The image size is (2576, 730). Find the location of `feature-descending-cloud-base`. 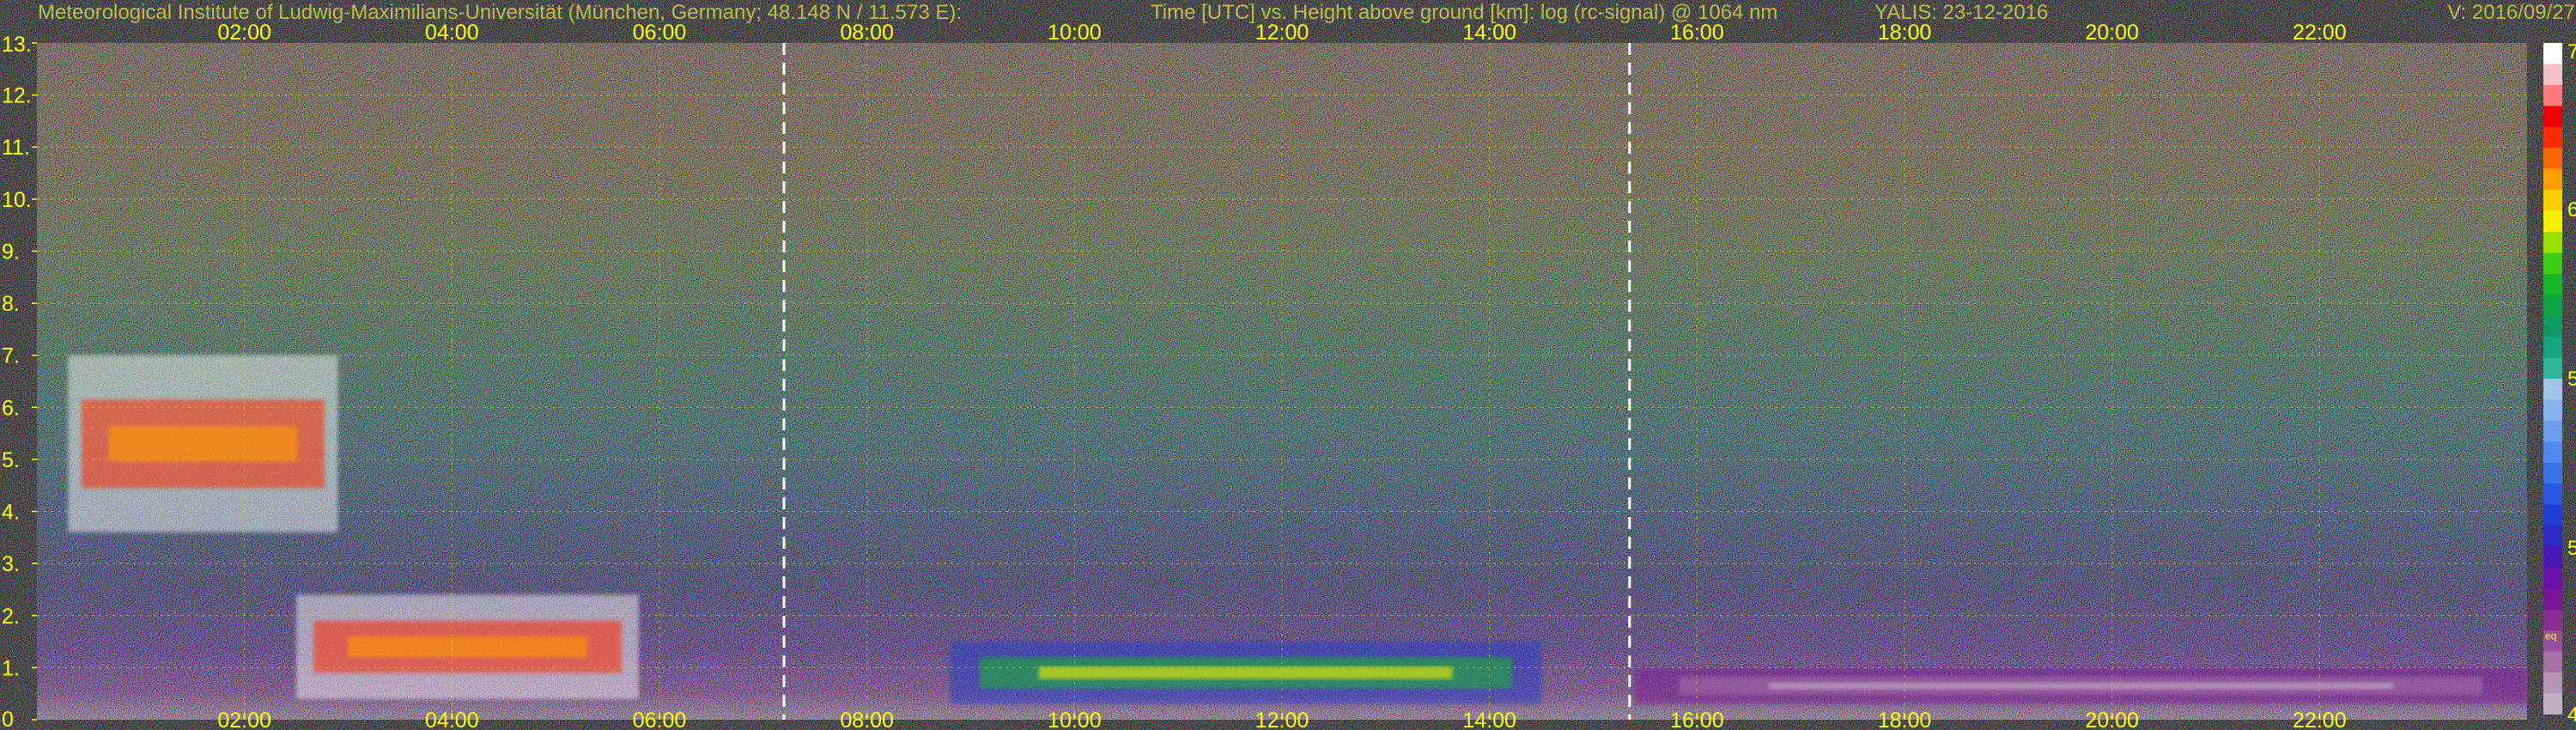

feature-descending-cloud-base is located at coordinates (468, 646).